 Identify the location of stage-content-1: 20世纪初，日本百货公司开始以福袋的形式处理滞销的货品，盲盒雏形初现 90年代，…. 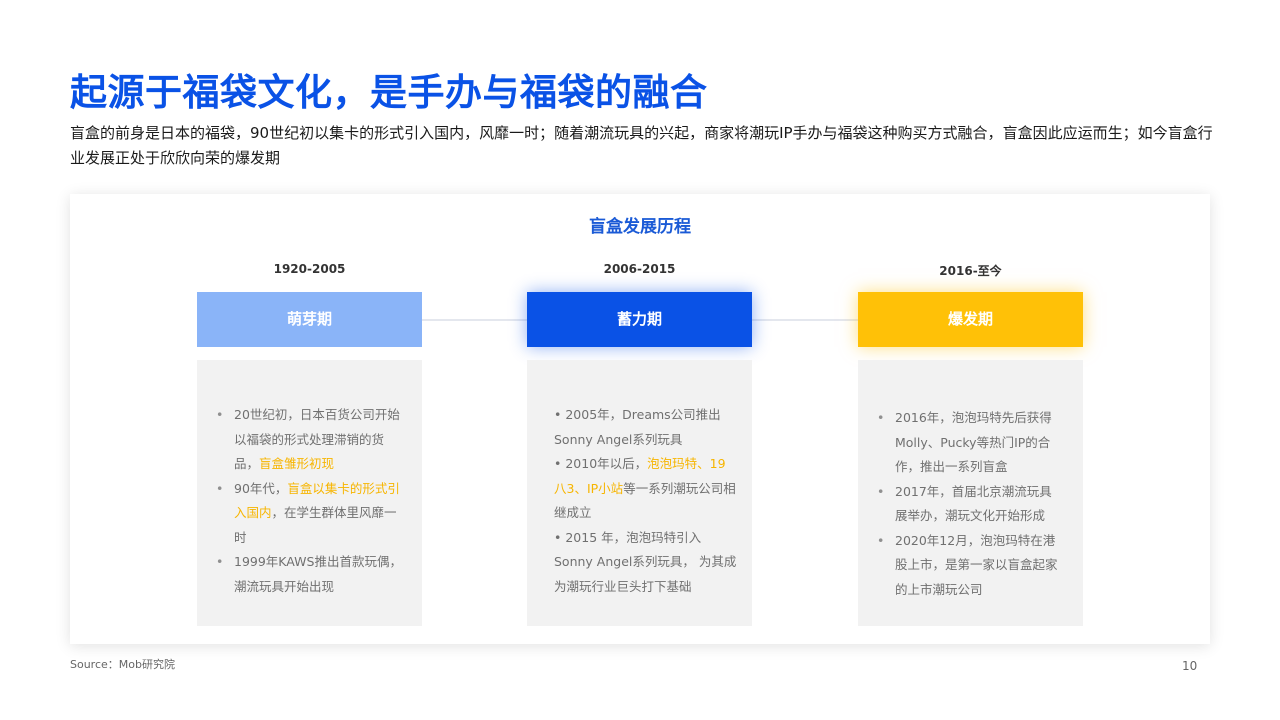
(309, 493).